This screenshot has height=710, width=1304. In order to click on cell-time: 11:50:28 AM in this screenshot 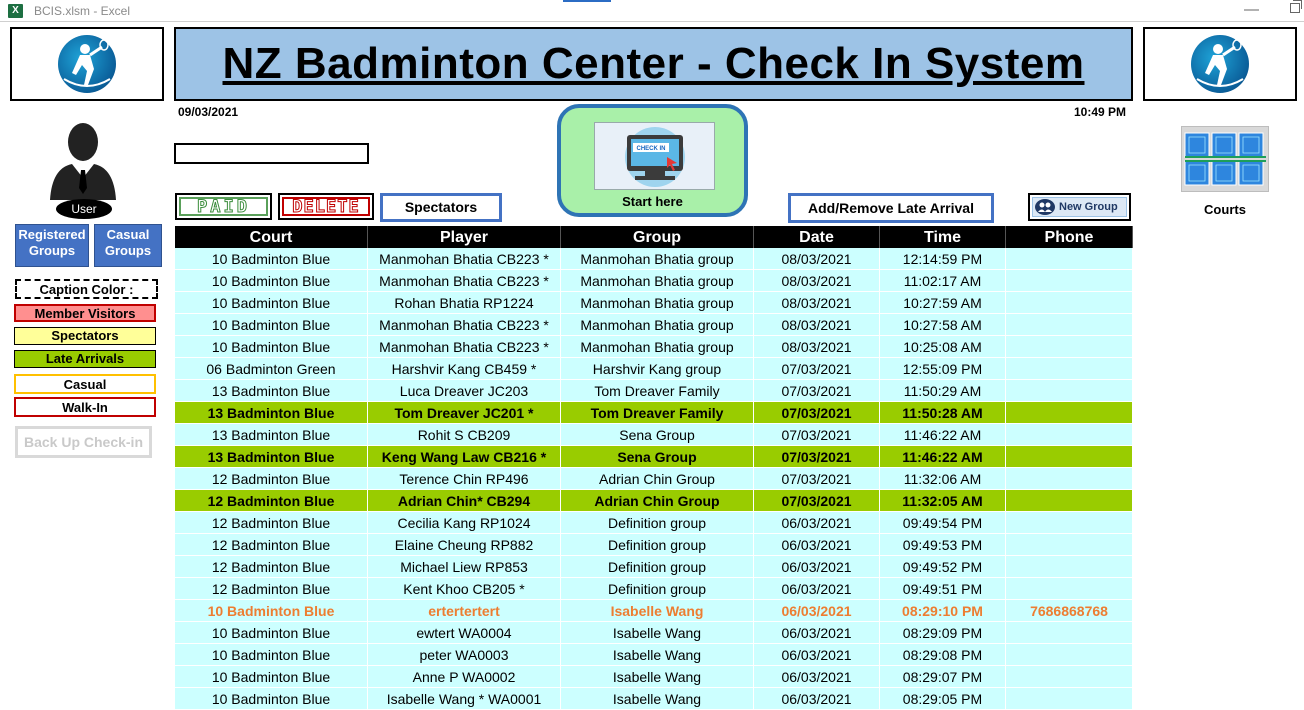, I will do `click(943, 413)`.